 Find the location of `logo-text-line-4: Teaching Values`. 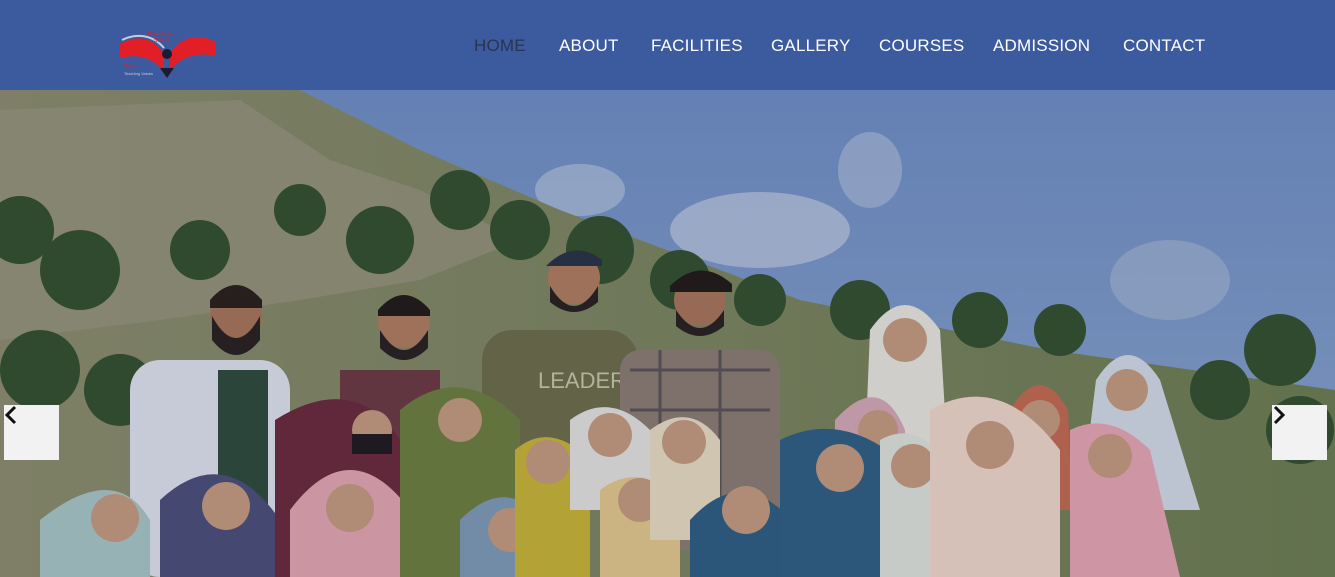

logo-text-line-4: Teaching Values is located at coordinates (138, 73).